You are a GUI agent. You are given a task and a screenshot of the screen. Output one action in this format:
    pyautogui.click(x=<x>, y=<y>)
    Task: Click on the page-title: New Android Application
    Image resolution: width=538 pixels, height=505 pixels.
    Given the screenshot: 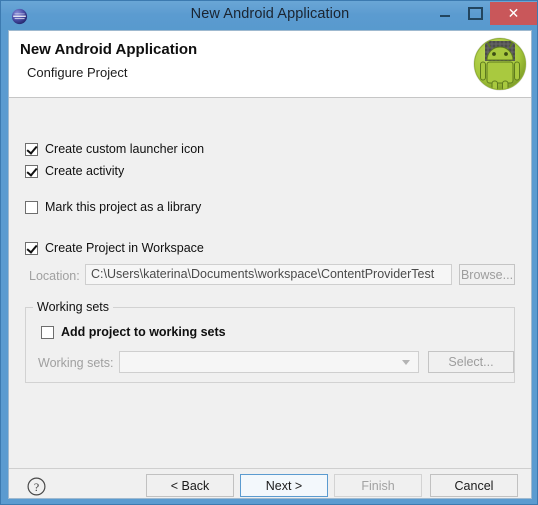 What is the action you would take?
    pyautogui.click(x=109, y=49)
    